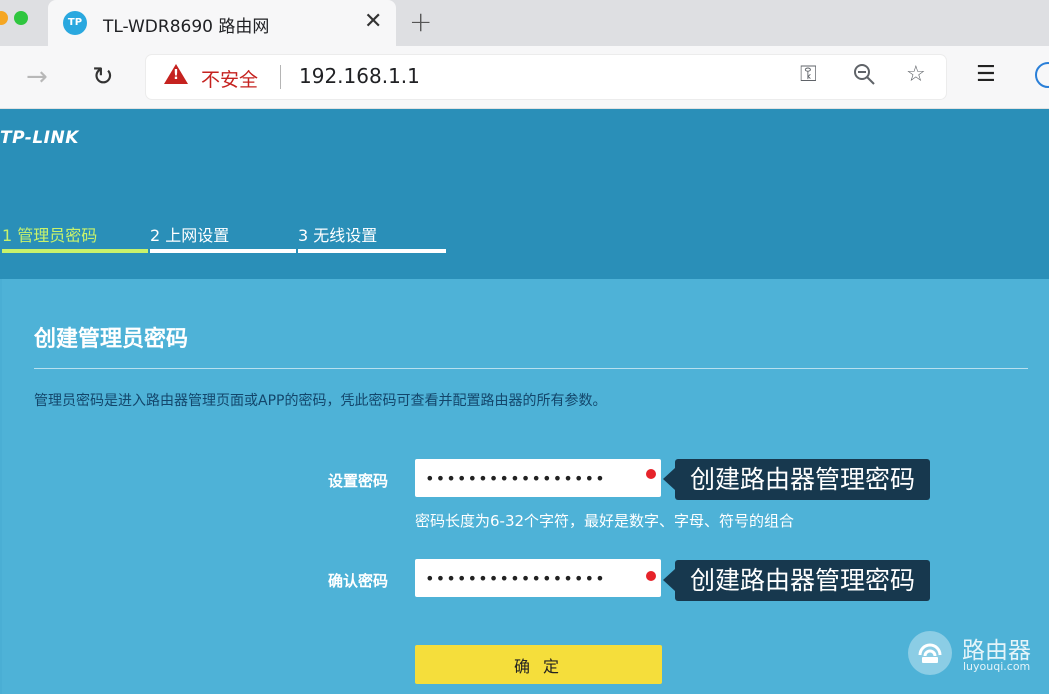  Describe the element at coordinates (21, 18) in the screenshot. I see `window-maximize-button` at that location.